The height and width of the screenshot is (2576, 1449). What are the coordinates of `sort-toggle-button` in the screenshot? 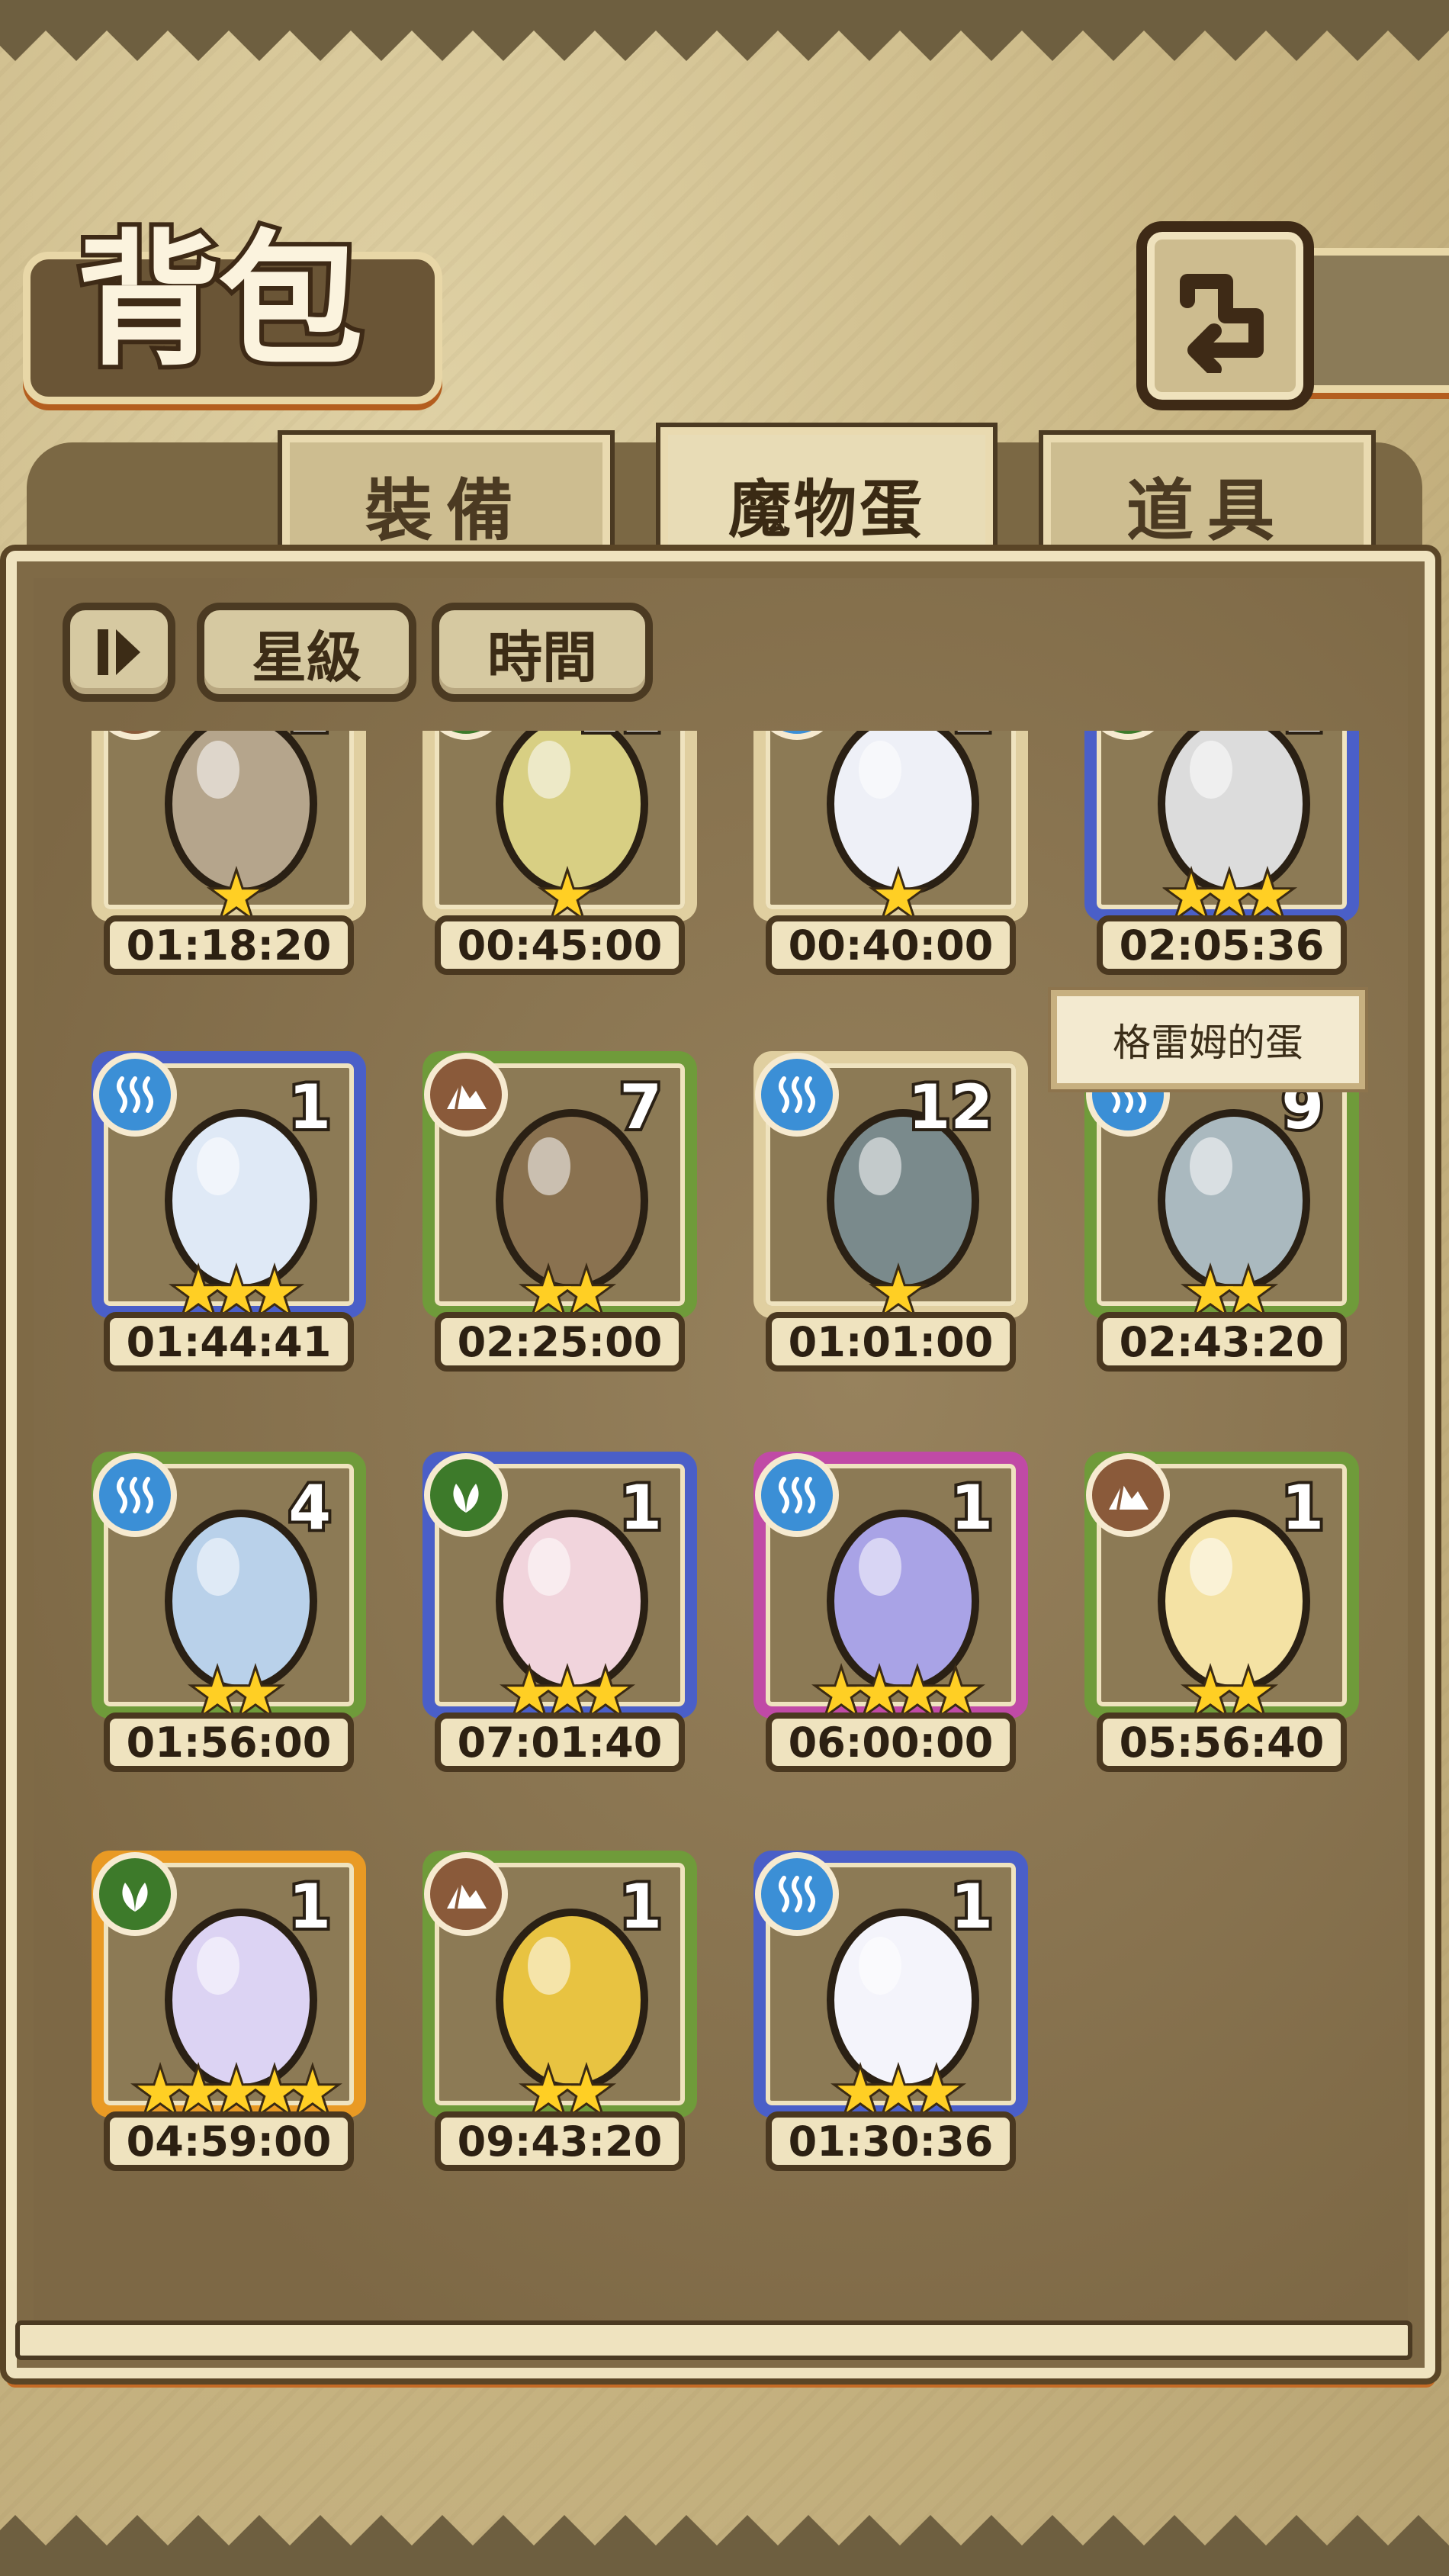 It's located at (119, 653).